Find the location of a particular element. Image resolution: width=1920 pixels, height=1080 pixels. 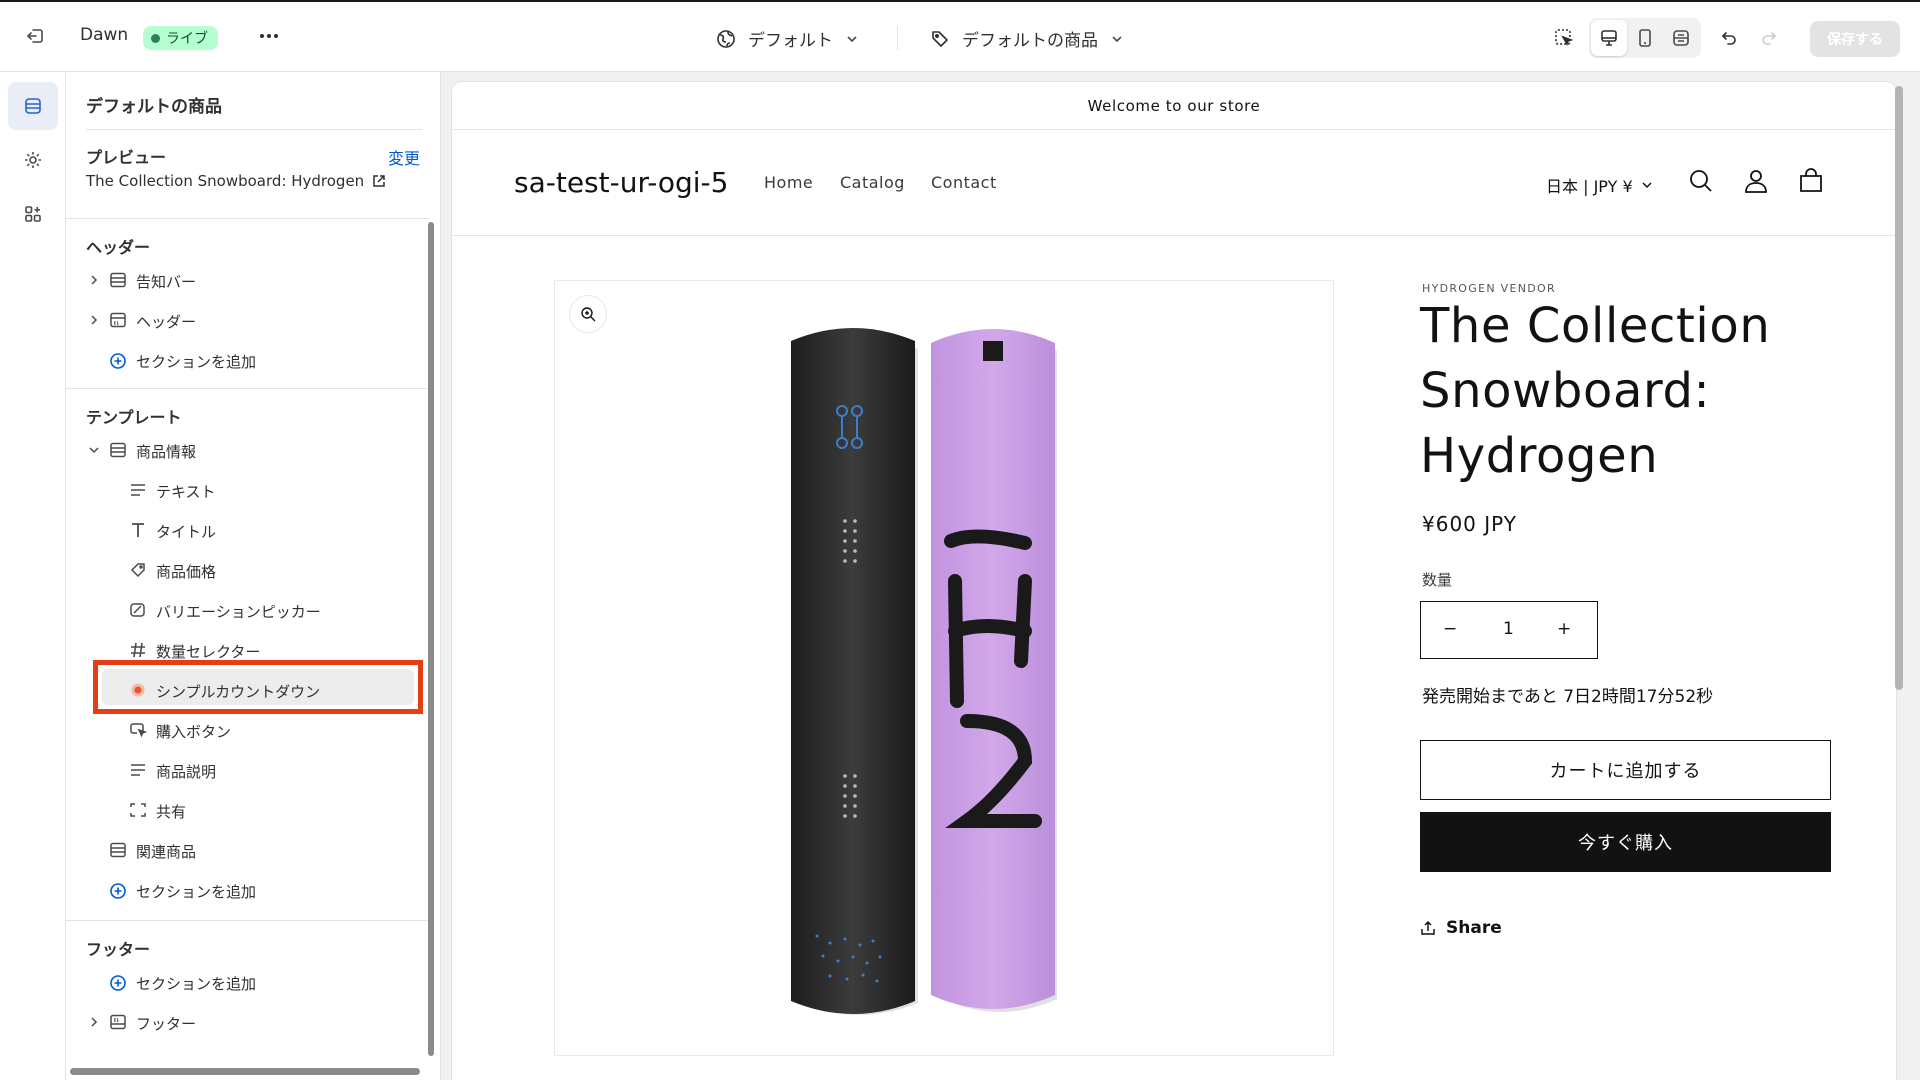

rail-sections-button is located at coordinates (33, 106).